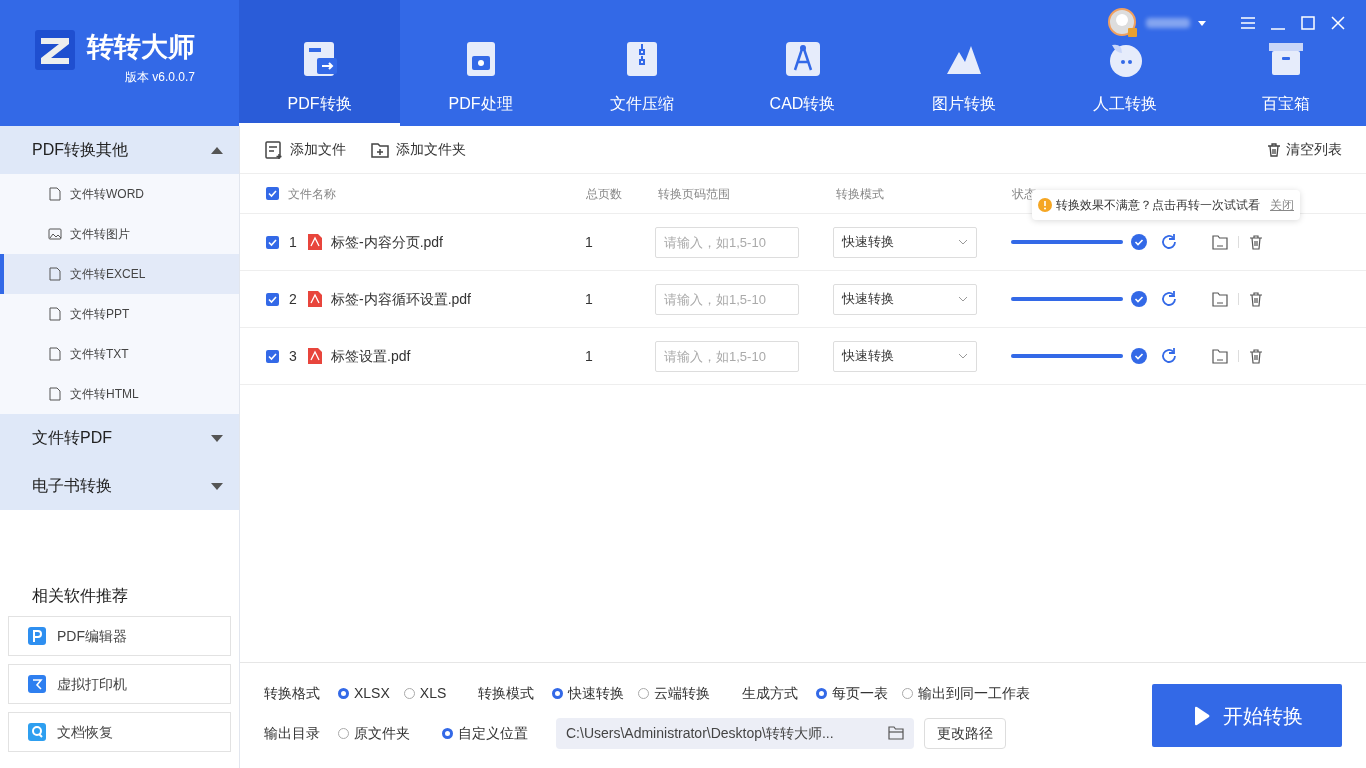 The height and width of the screenshot is (768, 1366). Describe the element at coordinates (965, 733) in the screenshot. I see `change-path-button: 更改路径` at that location.